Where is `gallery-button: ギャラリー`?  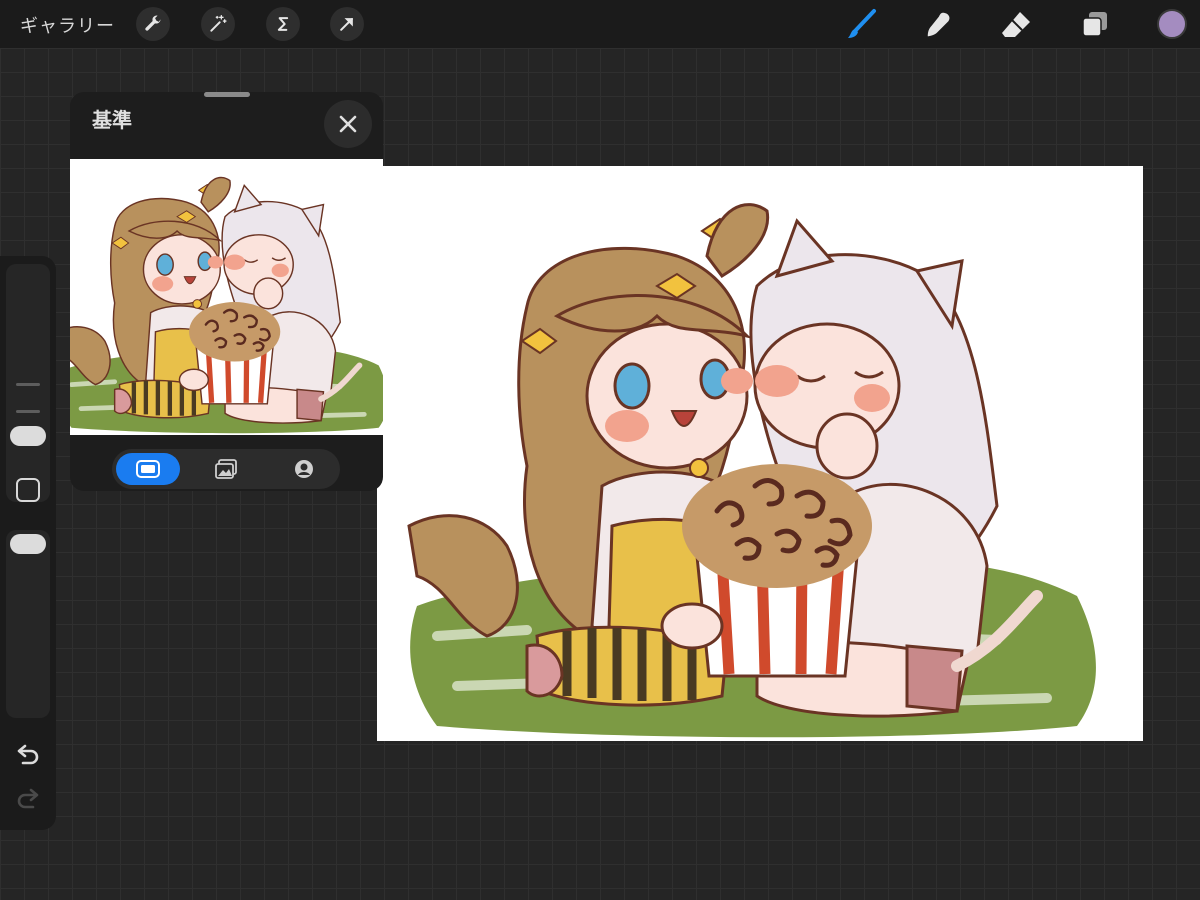
gallery-button: ギャラリー is located at coordinates (67, 25).